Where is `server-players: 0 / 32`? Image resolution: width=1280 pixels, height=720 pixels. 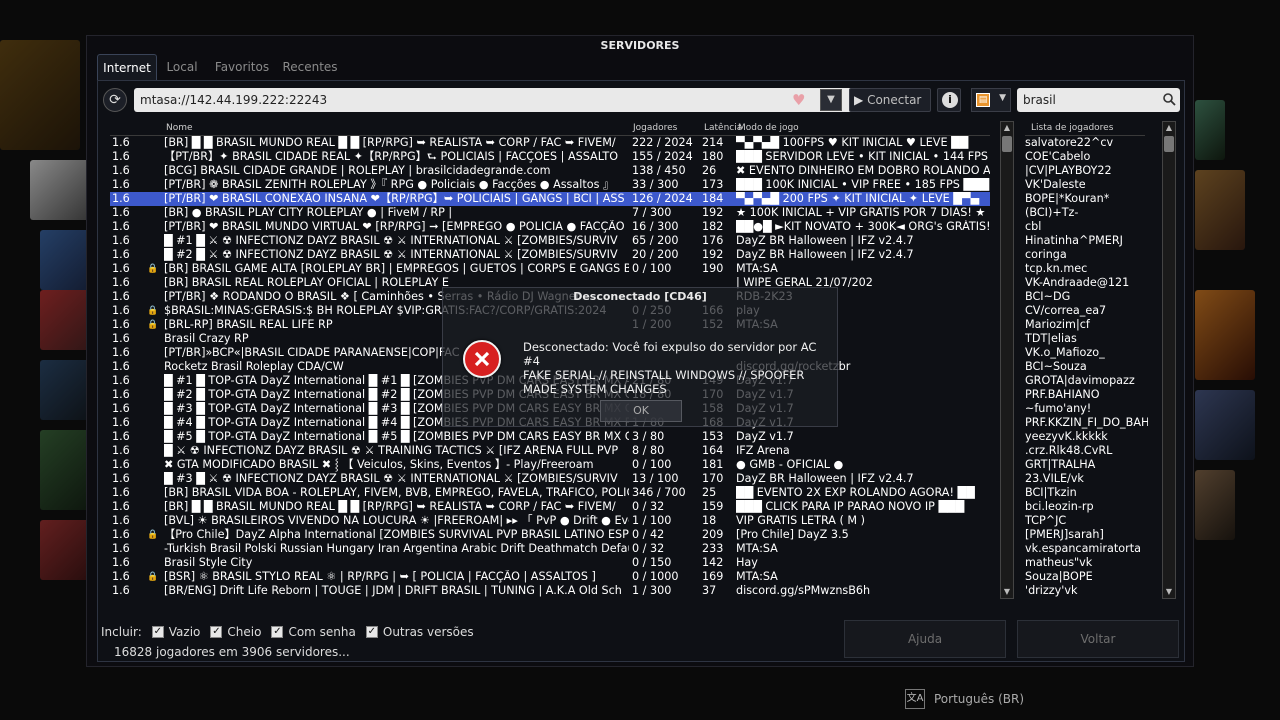 server-players: 0 / 32 is located at coordinates (648, 548).